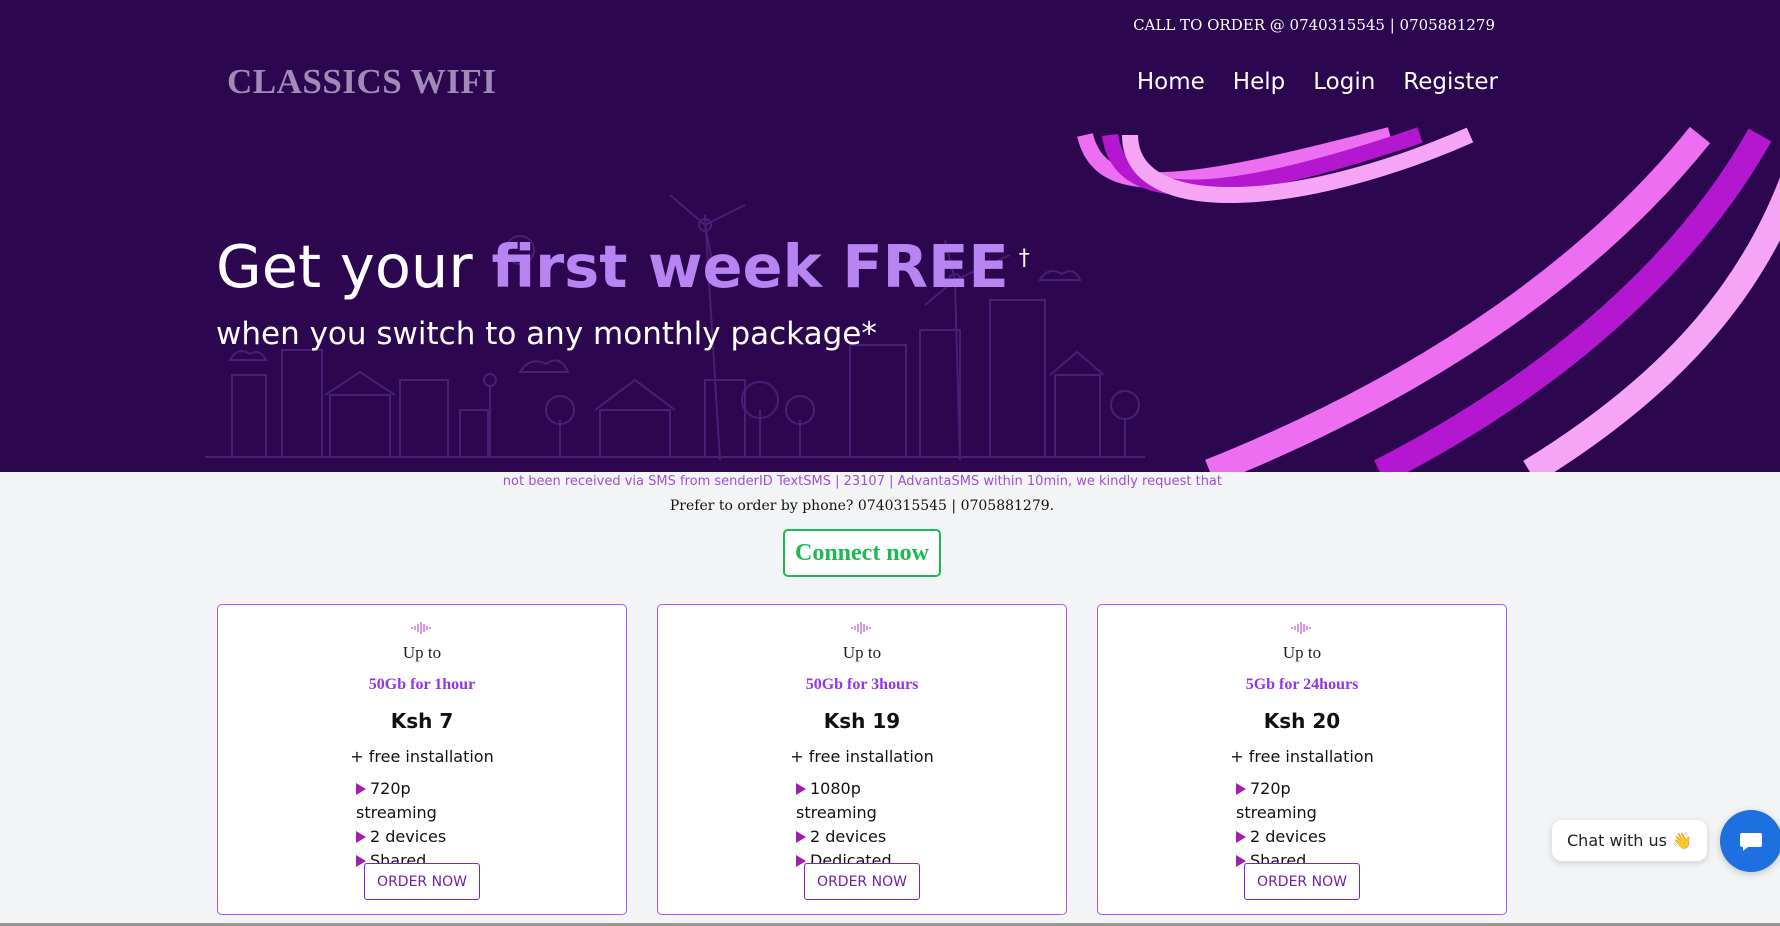  I want to click on plan-features: 1080p streaming 2 devices Dedicated, so click(862, 825).